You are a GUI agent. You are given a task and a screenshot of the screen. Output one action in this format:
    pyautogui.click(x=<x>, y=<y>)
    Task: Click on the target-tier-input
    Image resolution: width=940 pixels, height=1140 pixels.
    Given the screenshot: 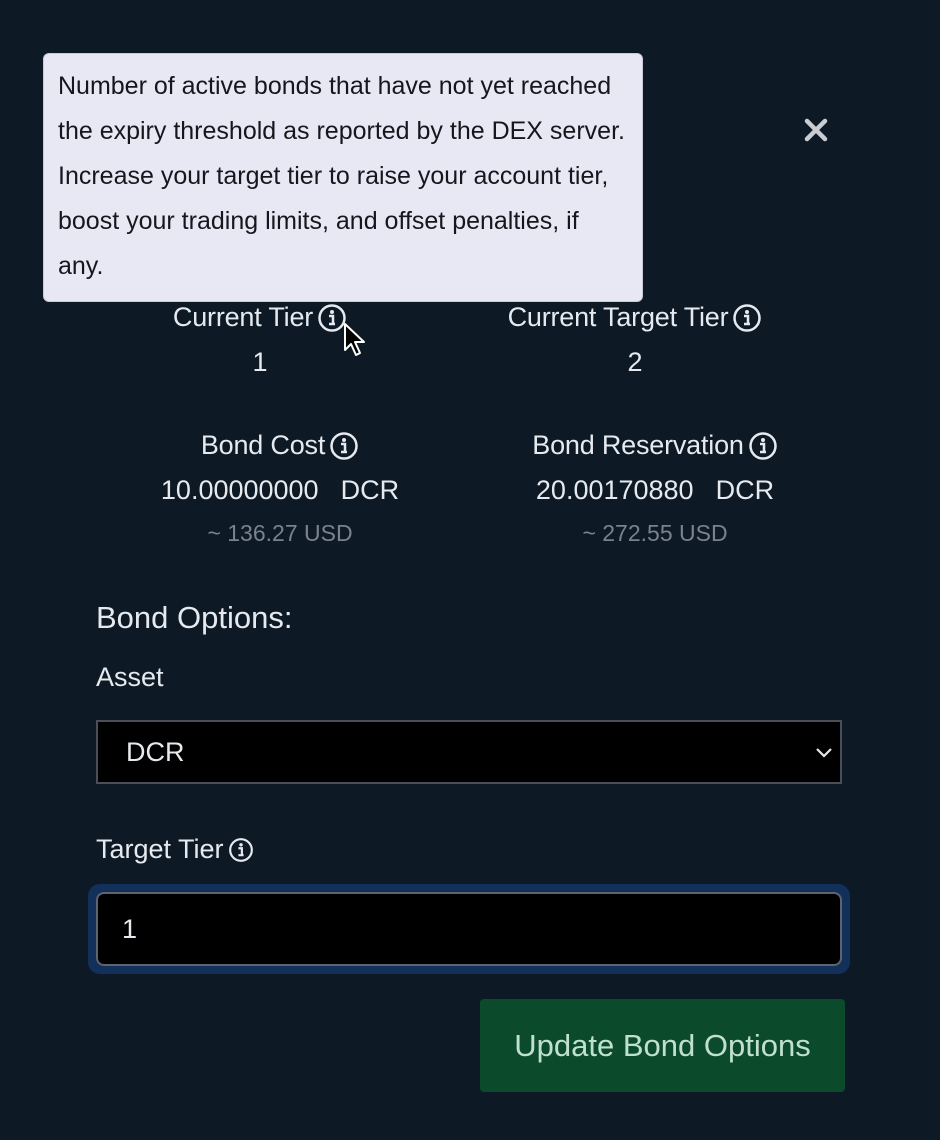 What is the action you would take?
    pyautogui.click(x=469, y=929)
    